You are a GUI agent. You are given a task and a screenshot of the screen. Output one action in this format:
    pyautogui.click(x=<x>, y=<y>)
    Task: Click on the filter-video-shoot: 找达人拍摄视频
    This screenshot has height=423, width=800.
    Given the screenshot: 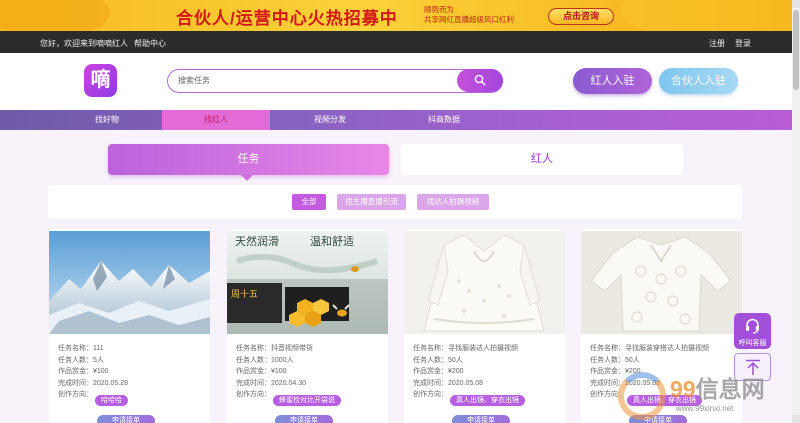 What is the action you would take?
    pyautogui.click(x=453, y=202)
    